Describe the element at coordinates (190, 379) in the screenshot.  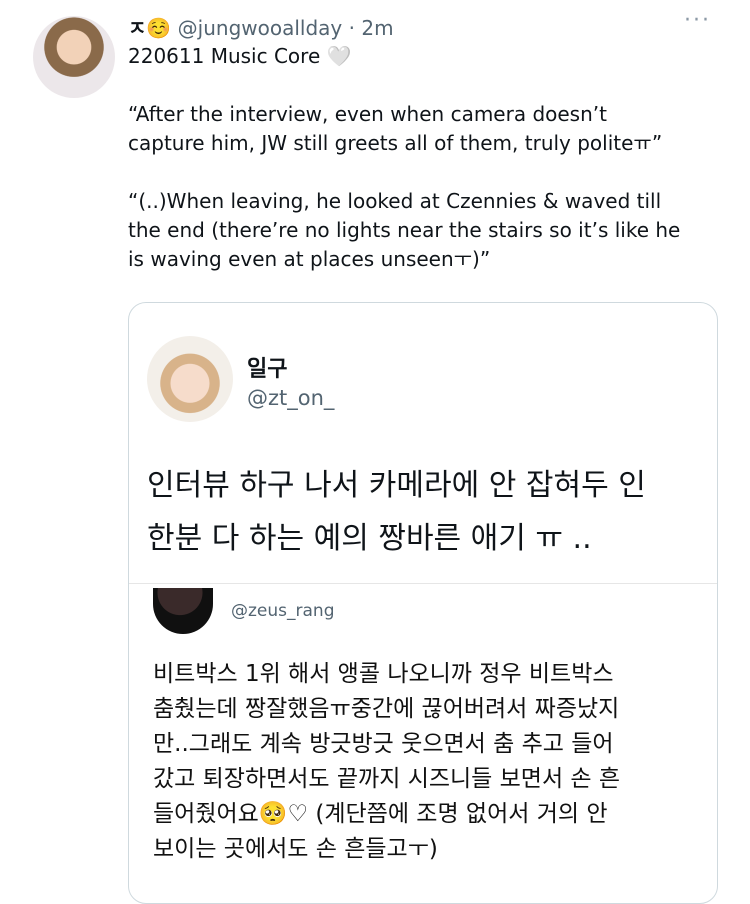
I see `quoted-author-avatar` at that location.